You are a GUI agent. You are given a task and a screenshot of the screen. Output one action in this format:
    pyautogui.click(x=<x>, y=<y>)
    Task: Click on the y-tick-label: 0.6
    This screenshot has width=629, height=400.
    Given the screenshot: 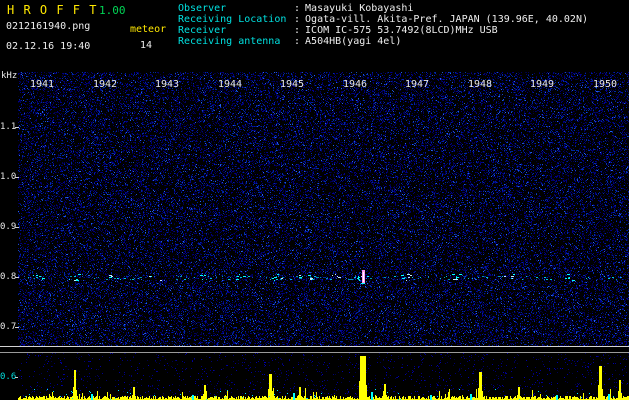 What is the action you would take?
    pyautogui.click(x=8, y=377)
    